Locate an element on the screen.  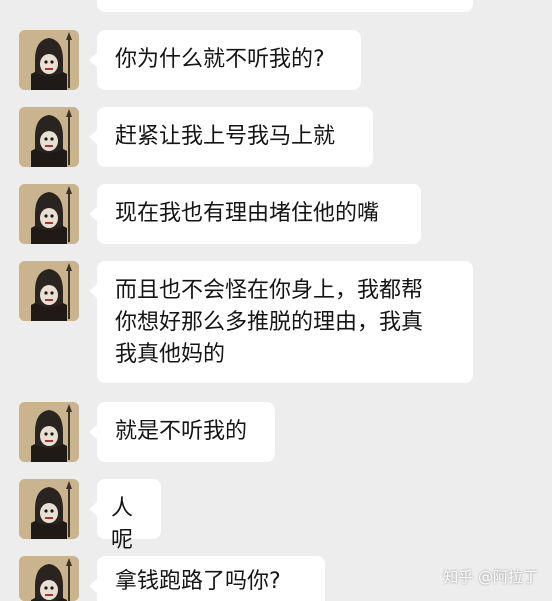
chat-bubble-partial is located at coordinates (285, 6).